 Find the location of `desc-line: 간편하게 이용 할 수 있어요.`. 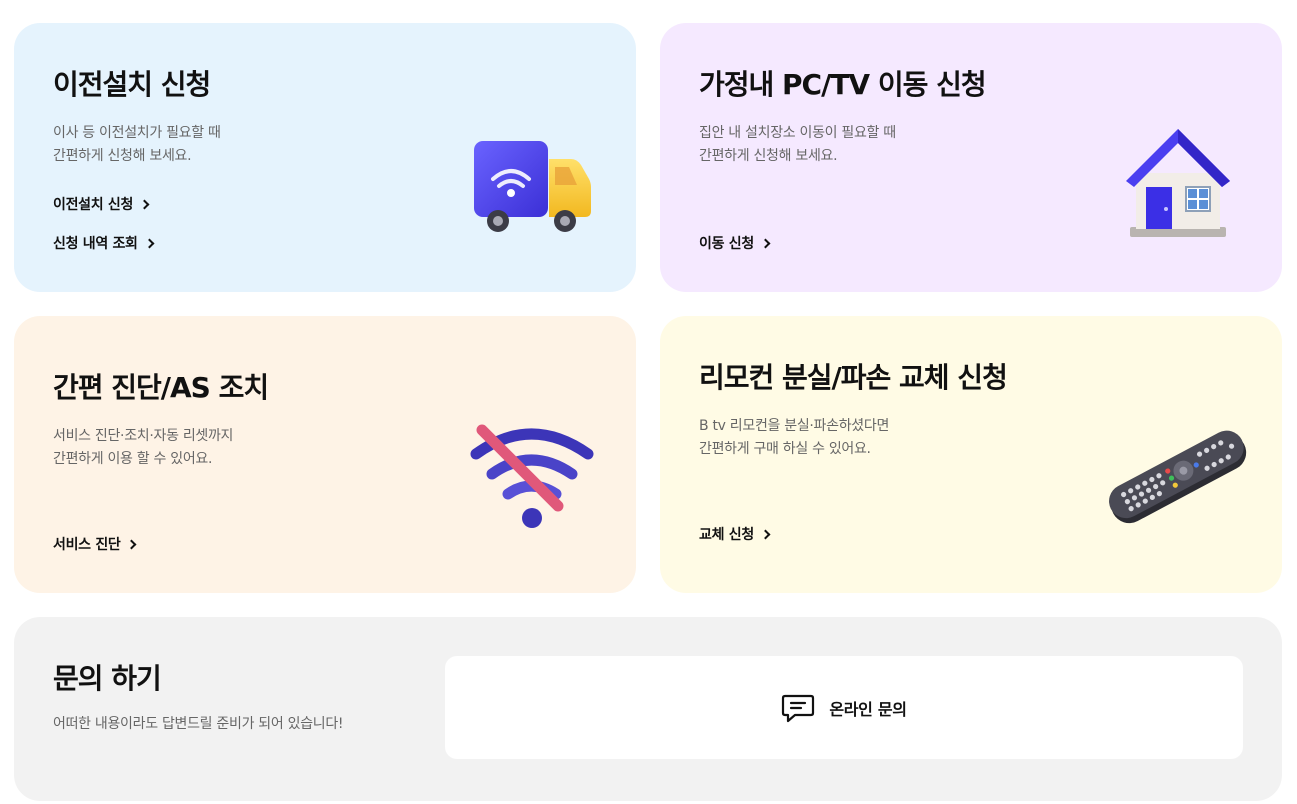

desc-line: 간편하게 이용 할 수 있어요. is located at coordinates (133, 459).